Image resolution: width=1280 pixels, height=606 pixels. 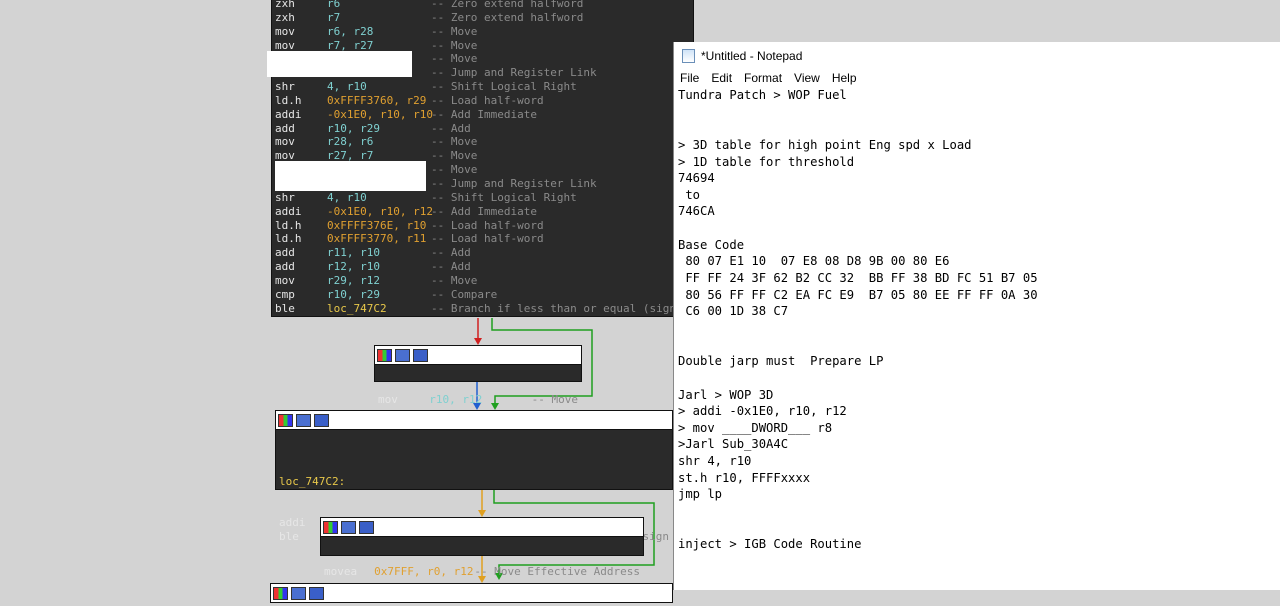 I want to click on menu-file: File, so click(x=689, y=78).